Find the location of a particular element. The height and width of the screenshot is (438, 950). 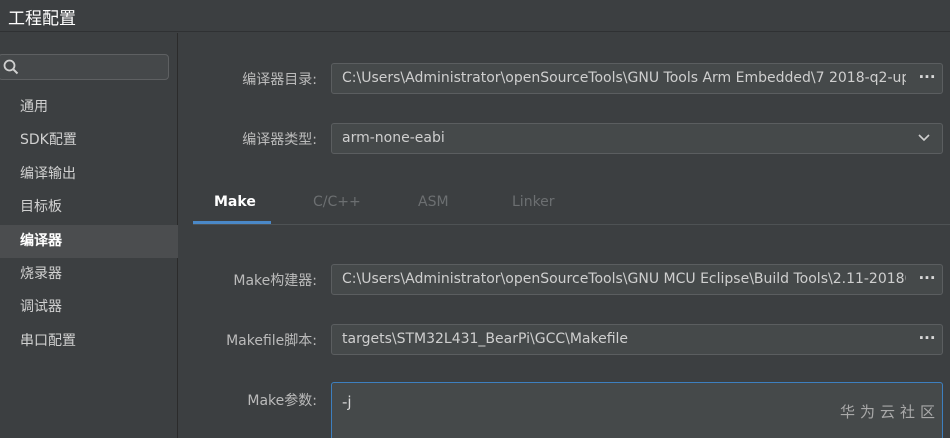

chevron-down-icon is located at coordinates (924, 138).